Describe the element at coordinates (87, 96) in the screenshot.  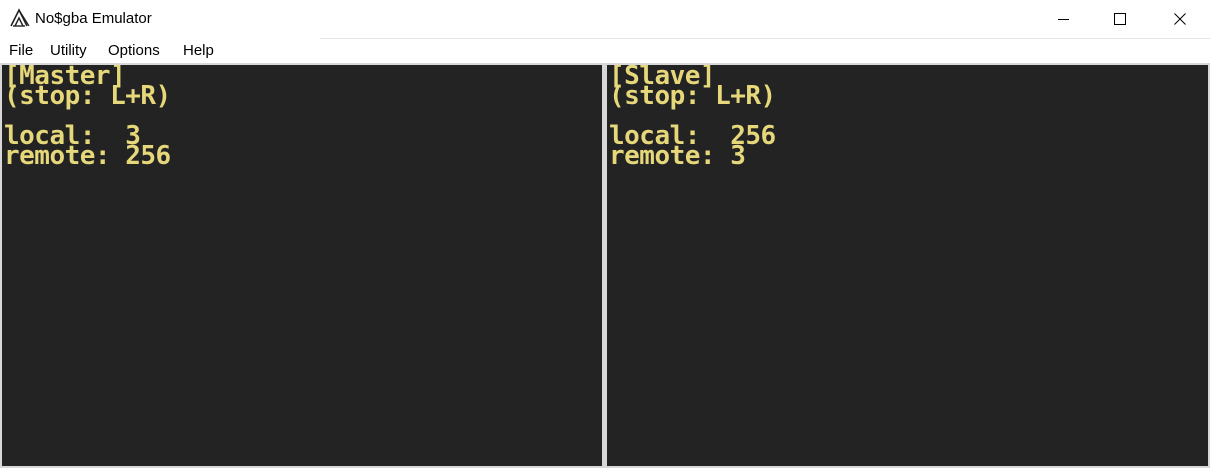
I see `master-stop-hint: (stop: L+R)` at that location.